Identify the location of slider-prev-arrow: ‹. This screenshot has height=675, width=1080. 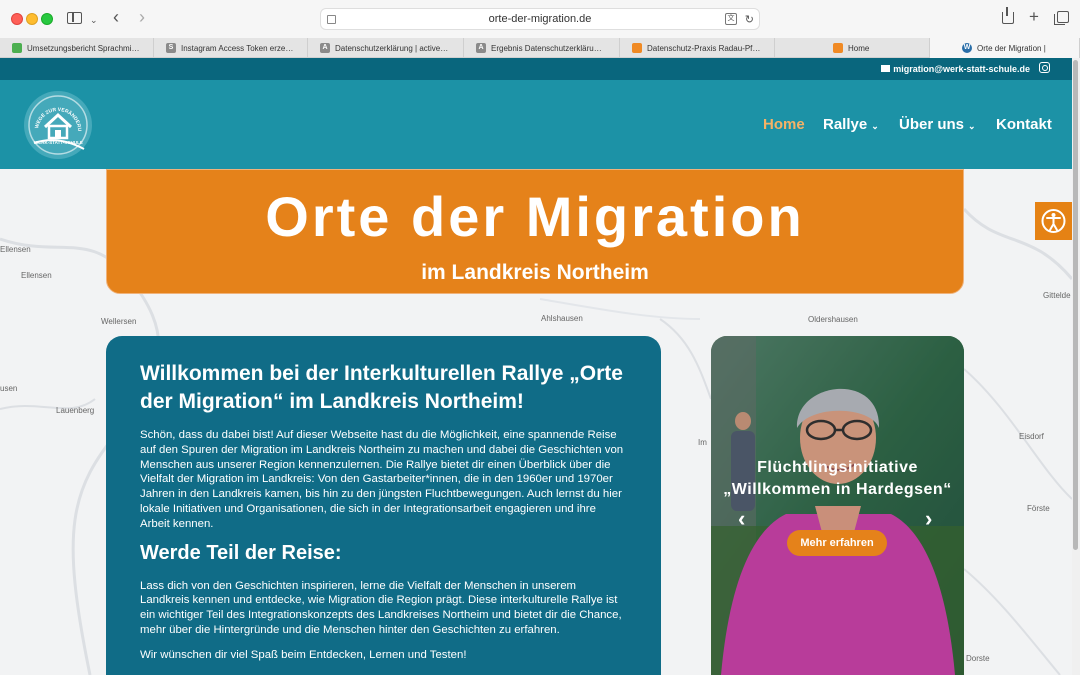
(741, 519).